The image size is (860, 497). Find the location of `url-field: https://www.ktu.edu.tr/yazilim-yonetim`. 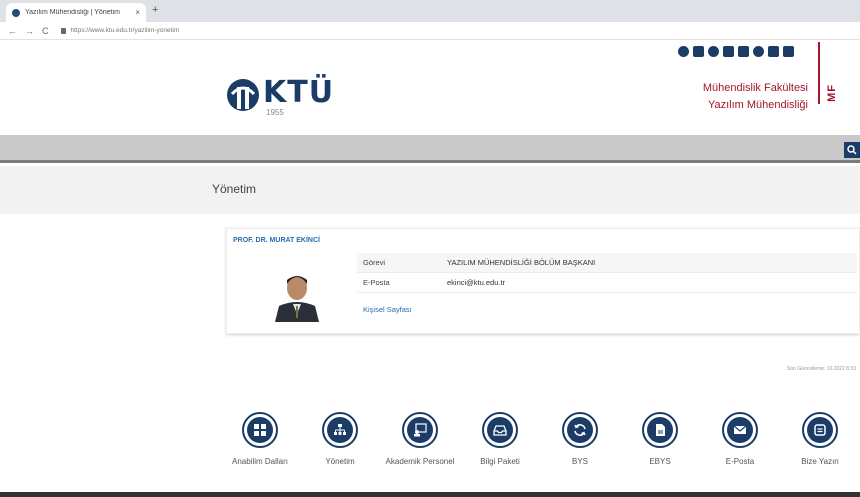

url-field: https://www.ktu.edu.tr/yazilim-yonetim is located at coordinates (120, 30).